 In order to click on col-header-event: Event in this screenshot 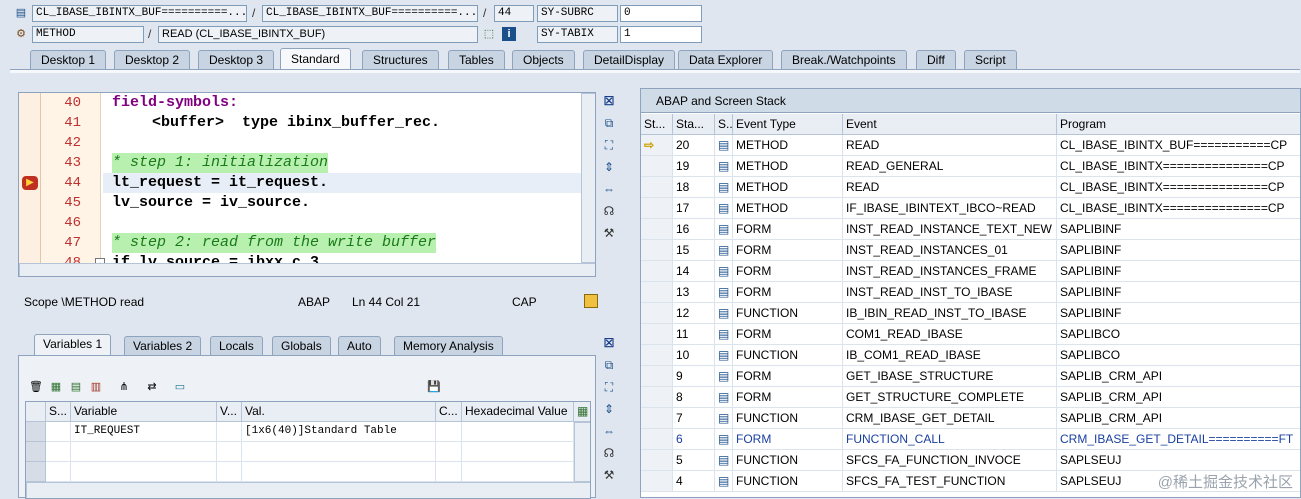, I will do `click(950, 124)`.